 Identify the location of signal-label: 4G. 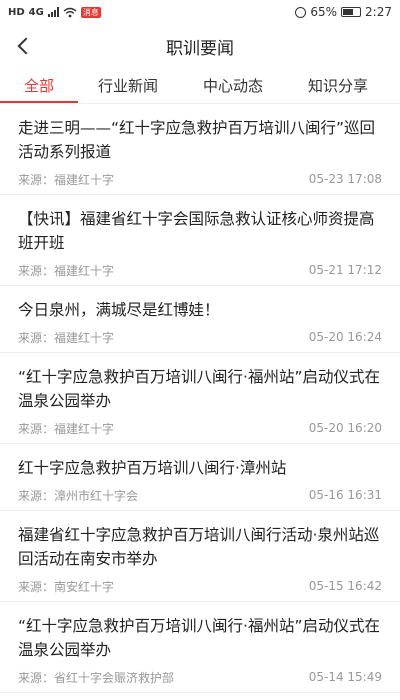
(36, 12).